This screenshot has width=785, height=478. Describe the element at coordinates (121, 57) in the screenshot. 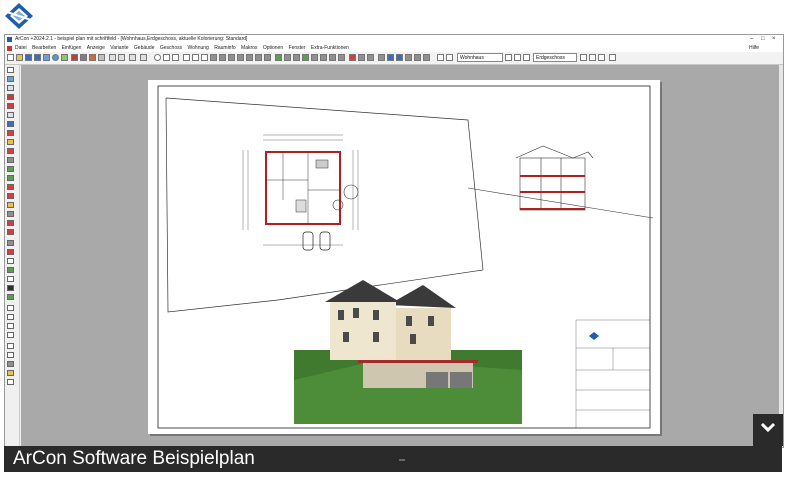

I see `redo-icon` at that location.